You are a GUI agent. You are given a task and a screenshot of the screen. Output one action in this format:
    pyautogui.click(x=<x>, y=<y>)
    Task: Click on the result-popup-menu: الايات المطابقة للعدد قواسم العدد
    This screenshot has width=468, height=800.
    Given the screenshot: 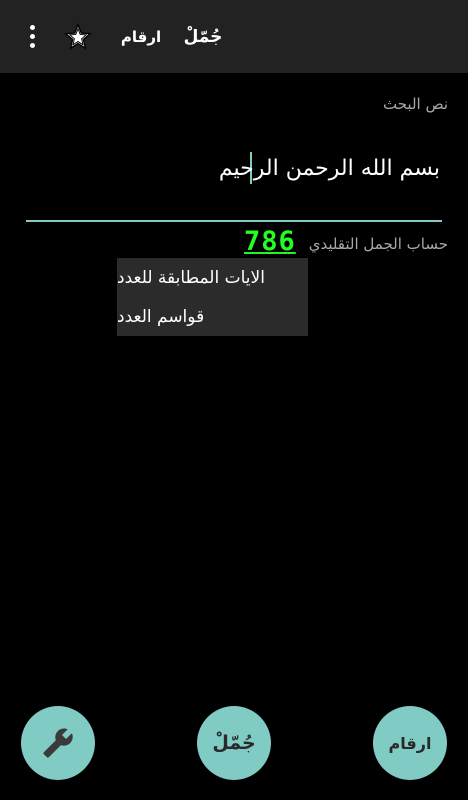 What is the action you would take?
    pyautogui.click(x=212, y=297)
    